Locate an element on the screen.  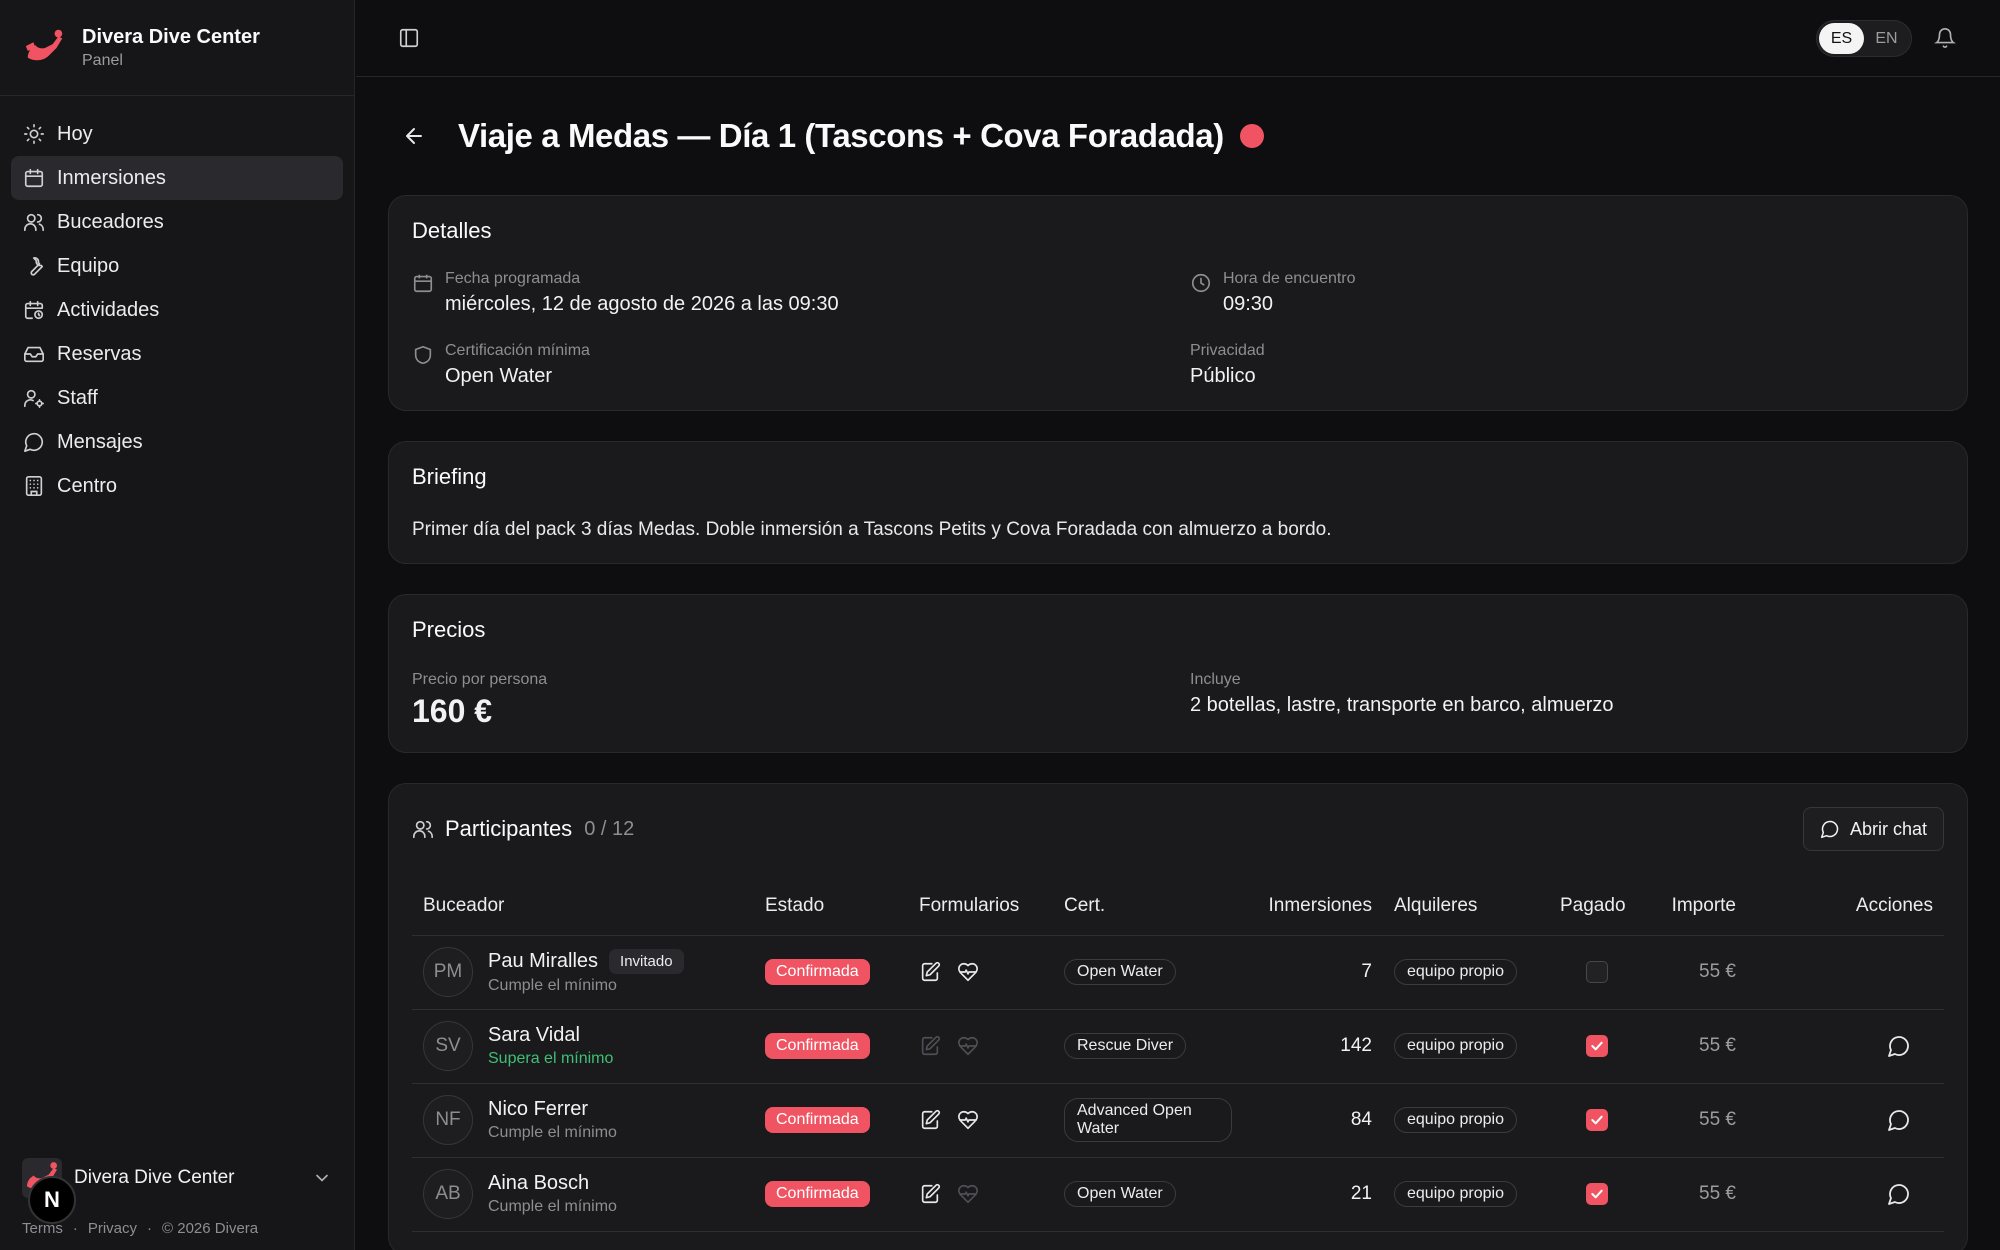
dev-tools-badge: N is located at coordinates (52, 1200).